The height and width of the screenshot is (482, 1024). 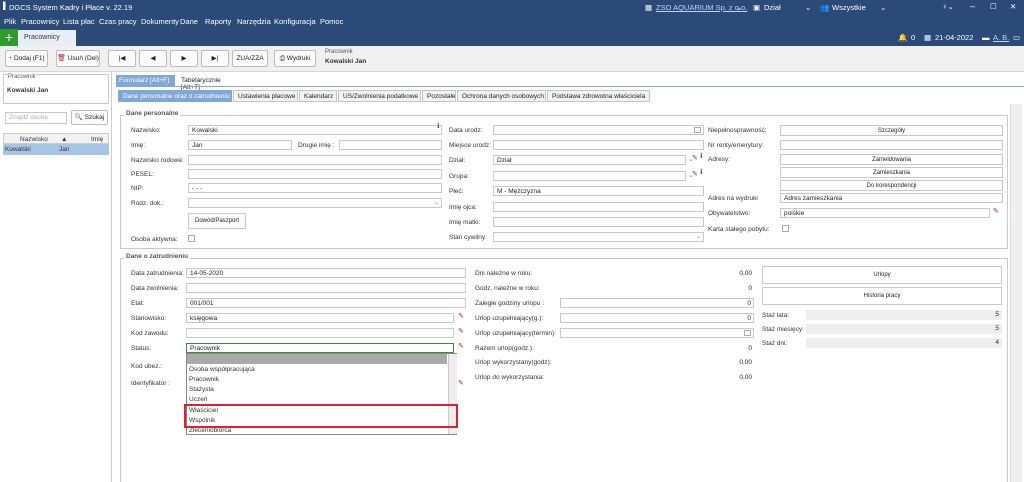 I want to click on family-name-field, so click(x=315, y=160).